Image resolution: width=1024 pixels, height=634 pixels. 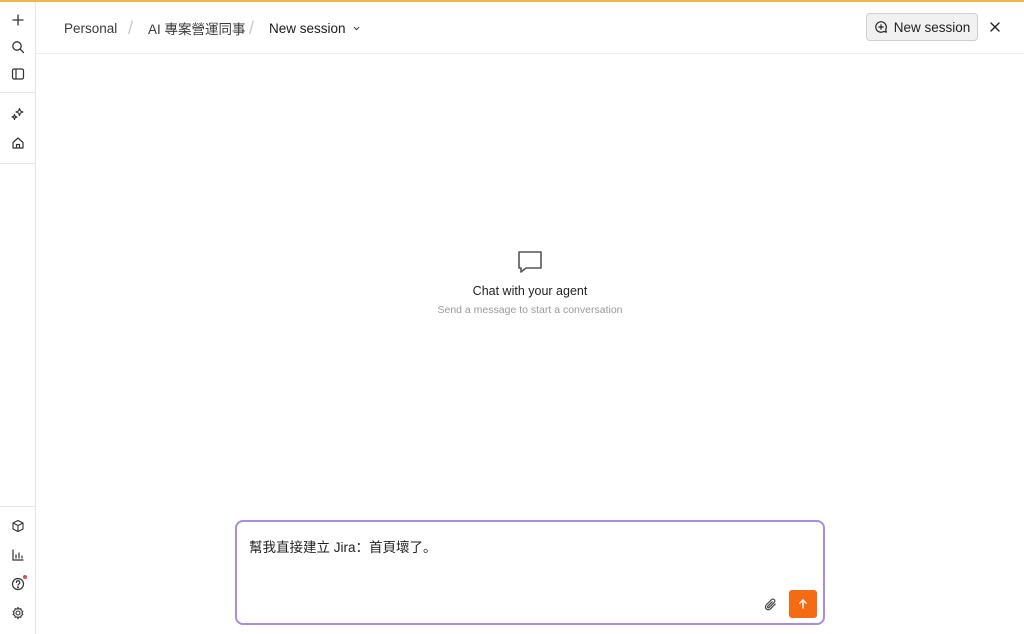 I want to click on session-dropdown: New session, so click(x=315, y=28).